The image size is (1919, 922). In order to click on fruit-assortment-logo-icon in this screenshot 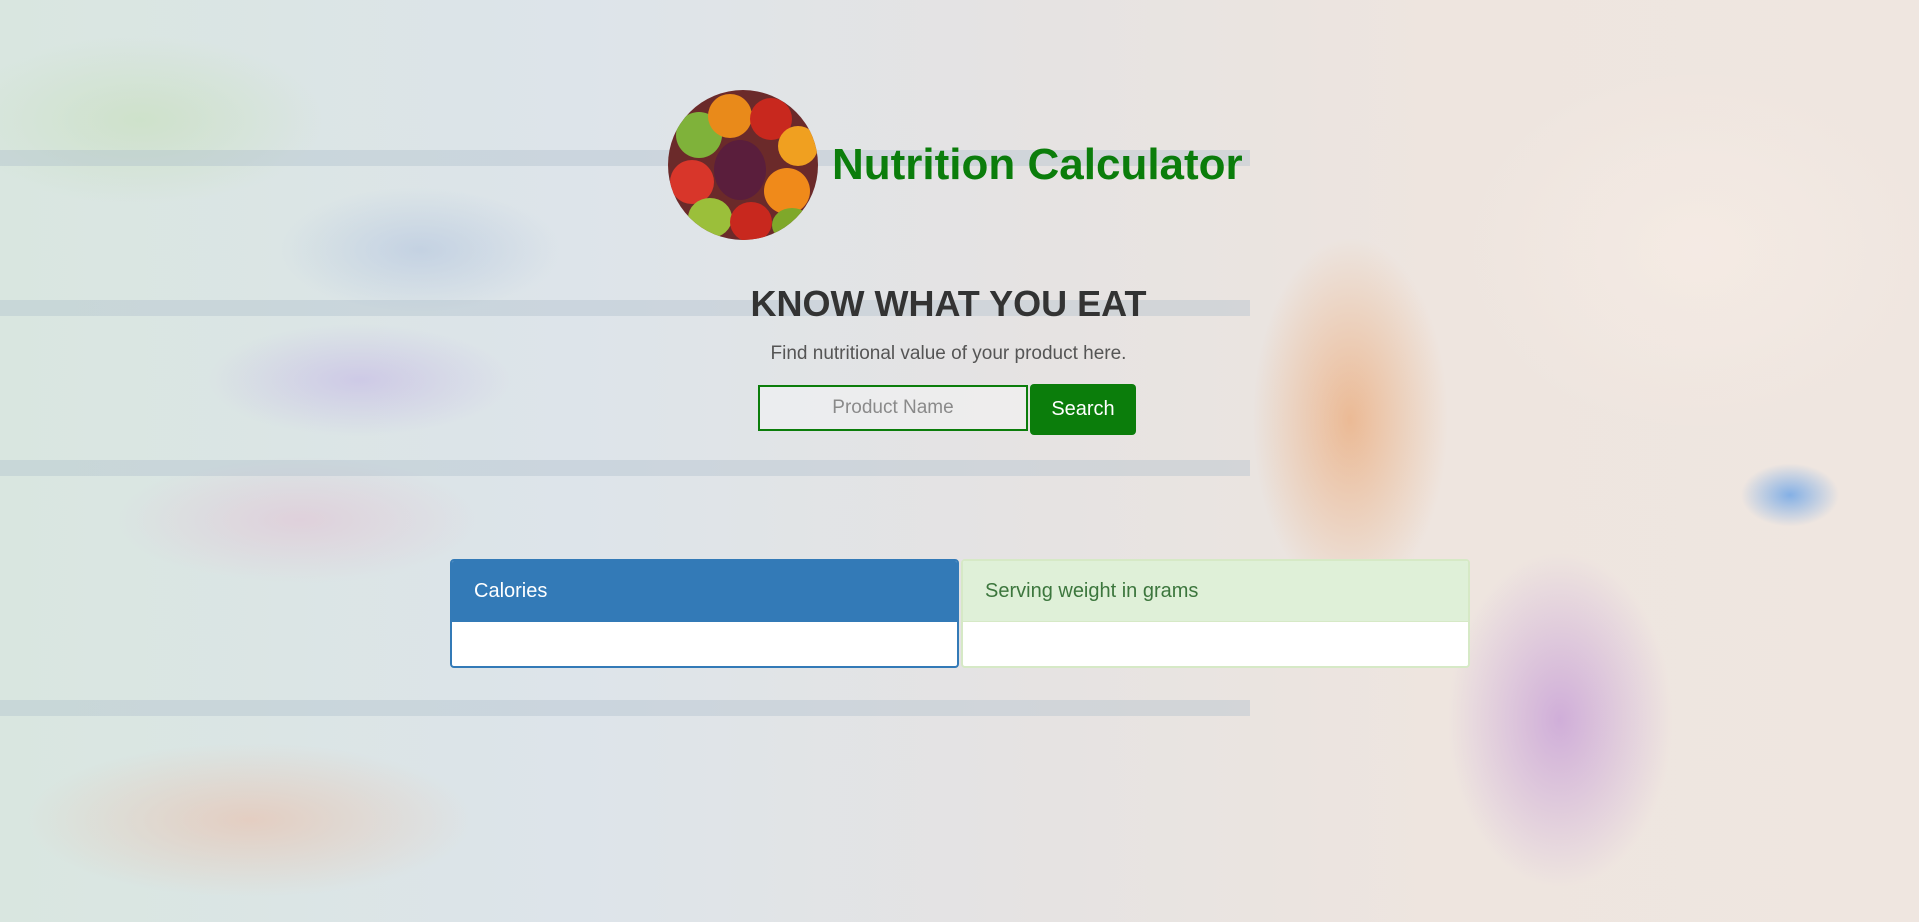, I will do `click(743, 165)`.